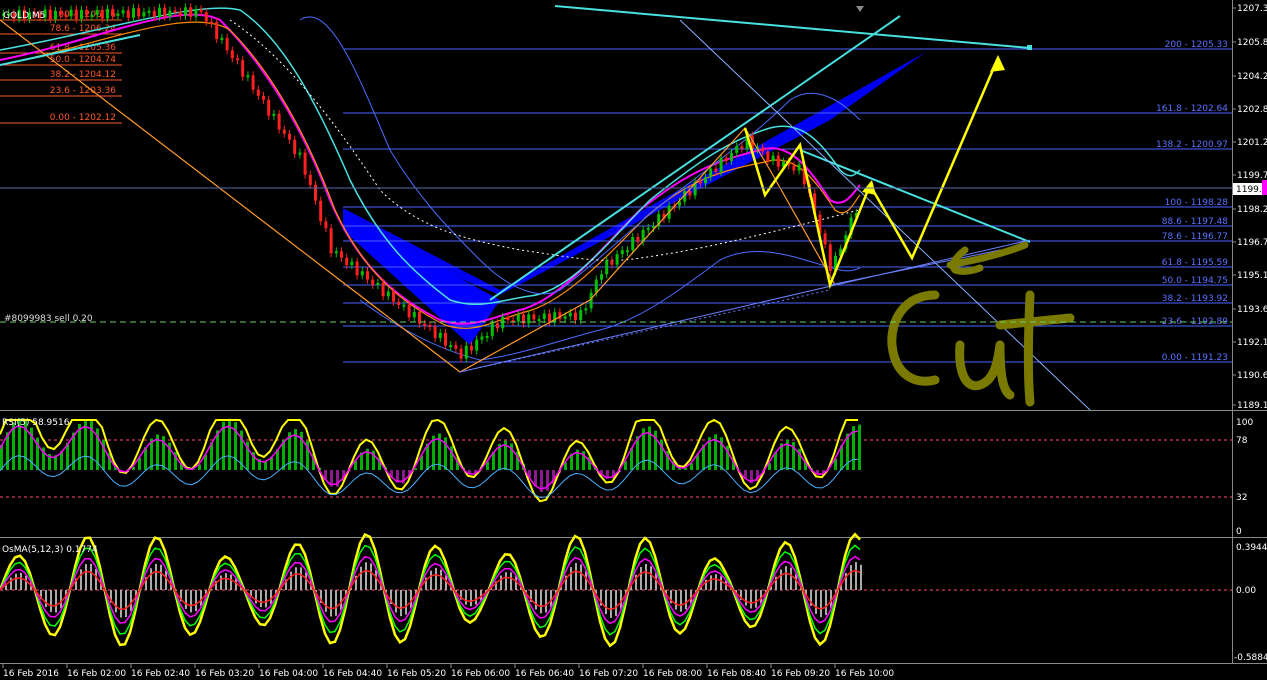  I want to click on fib-level-label: 88.6 - 1197.48, so click(1195, 222).